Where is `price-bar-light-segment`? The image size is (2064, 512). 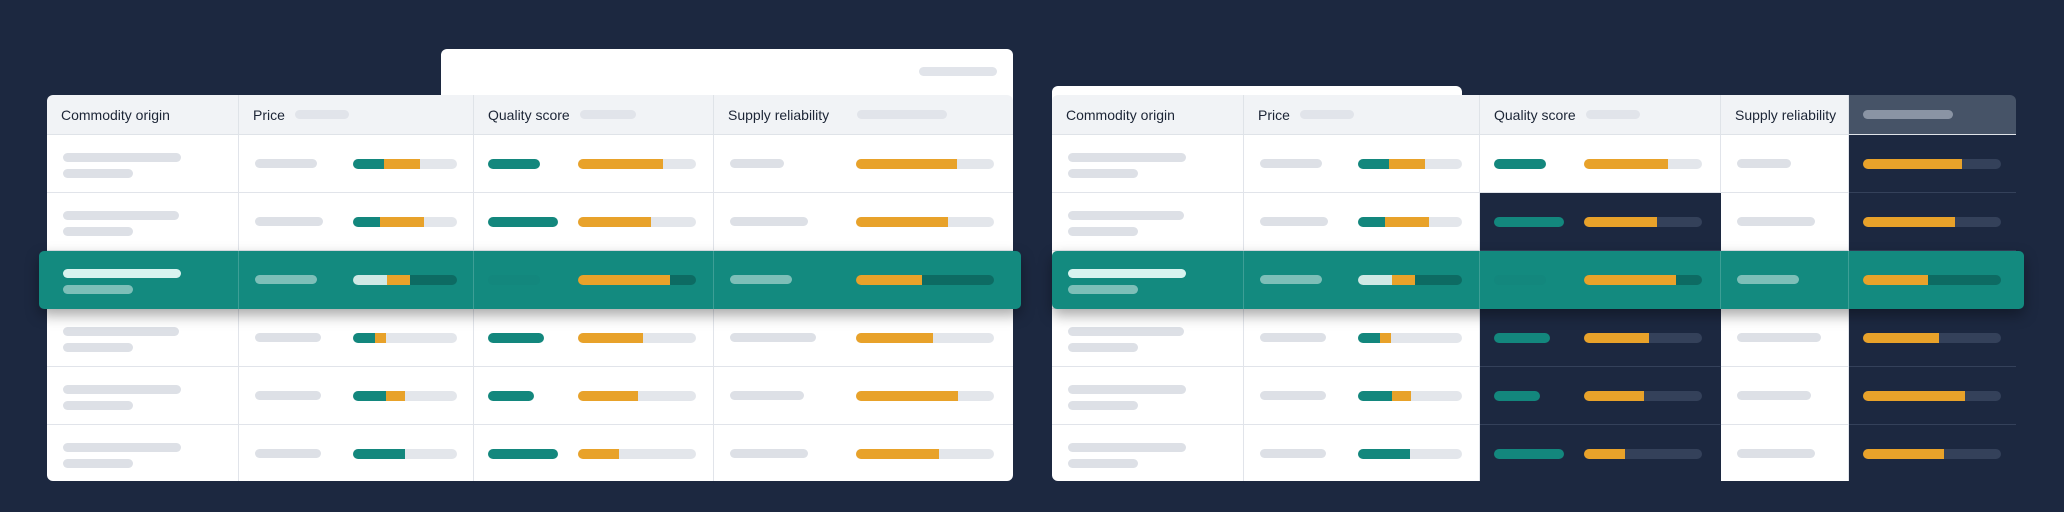
price-bar-light-segment is located at coordinates (370, 280).